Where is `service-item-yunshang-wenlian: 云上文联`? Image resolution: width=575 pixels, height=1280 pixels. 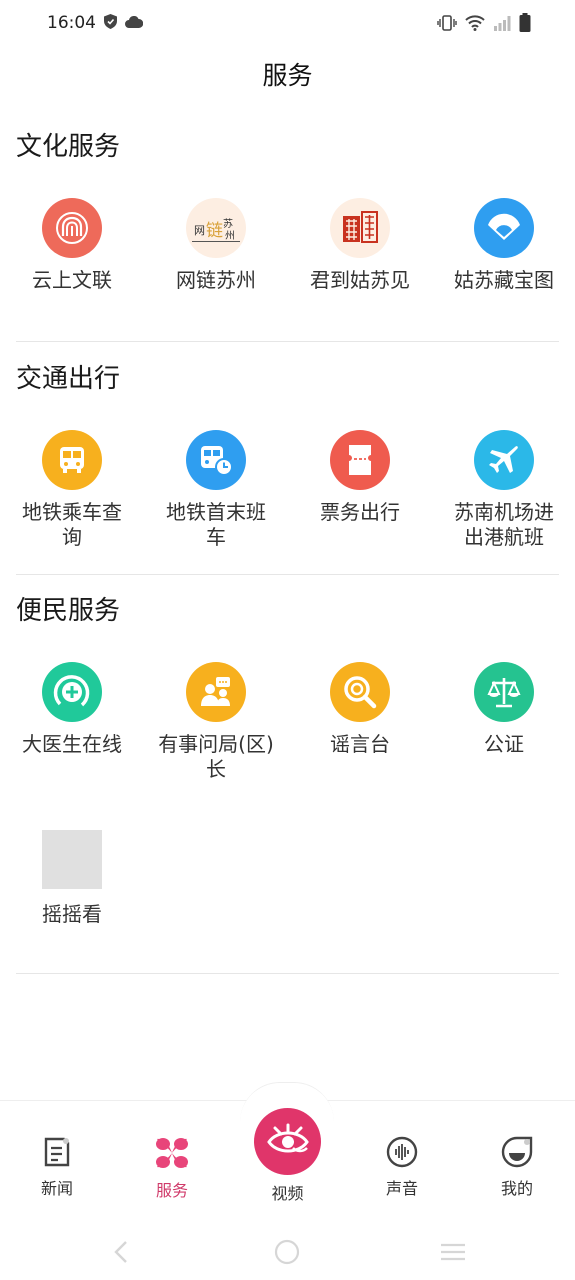 service-item-yunshang-wenlian: 云上文联 is located at coordinates (72, 245).